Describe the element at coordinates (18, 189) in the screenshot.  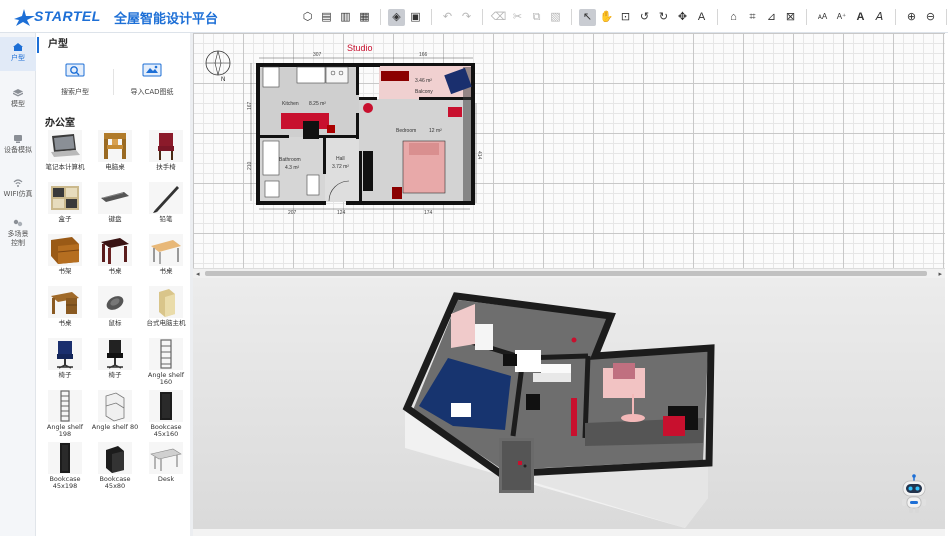
I see `nav-item-wifi-sim: WIFI仿真` at that location.